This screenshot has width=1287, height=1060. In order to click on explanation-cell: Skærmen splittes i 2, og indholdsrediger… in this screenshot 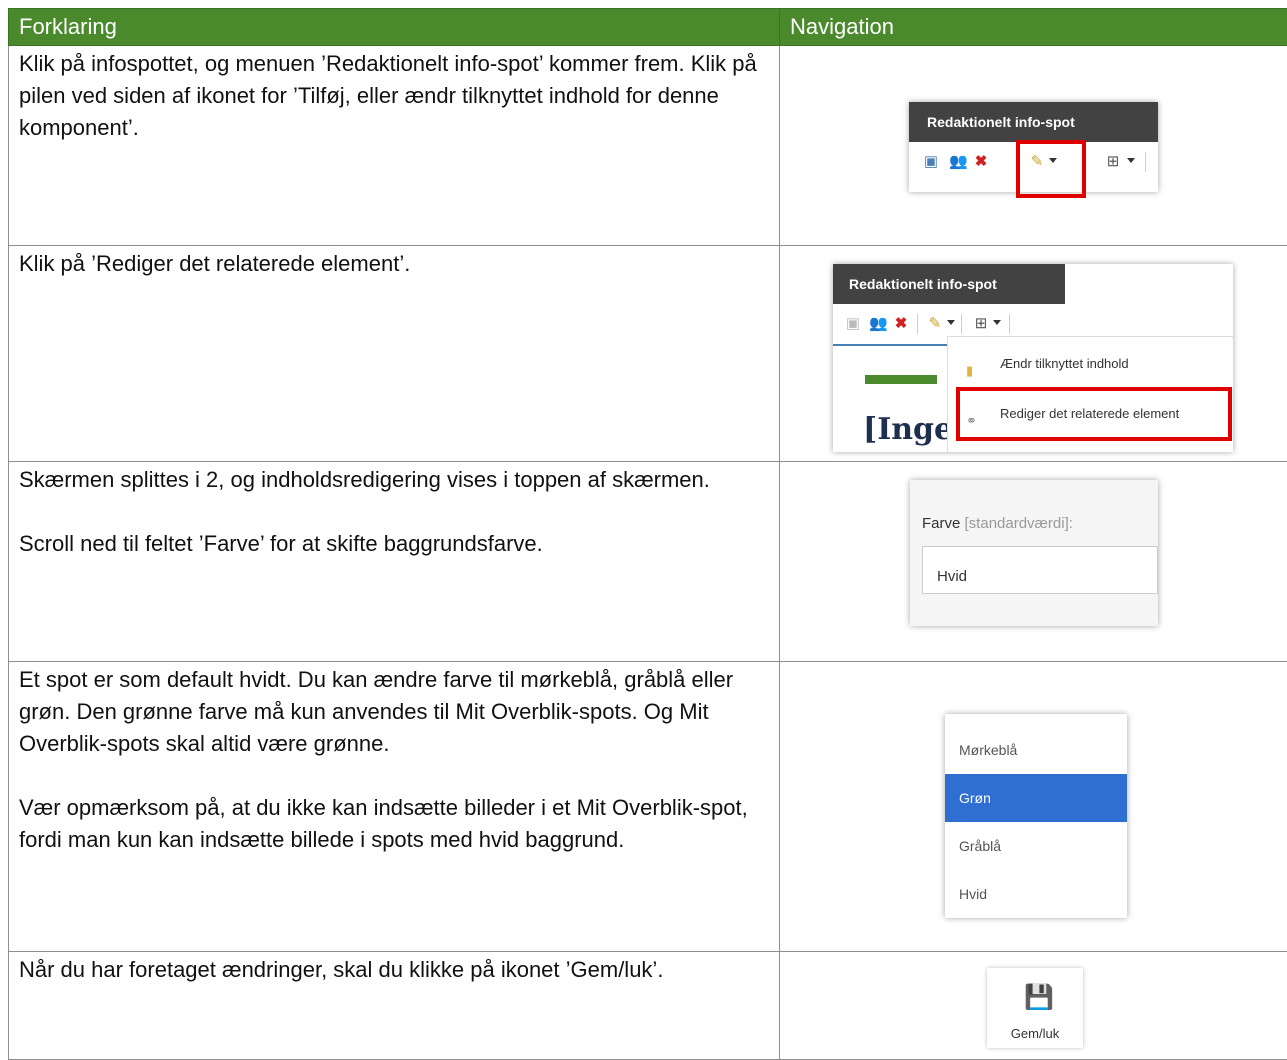, I will do `click(394, 562)`.